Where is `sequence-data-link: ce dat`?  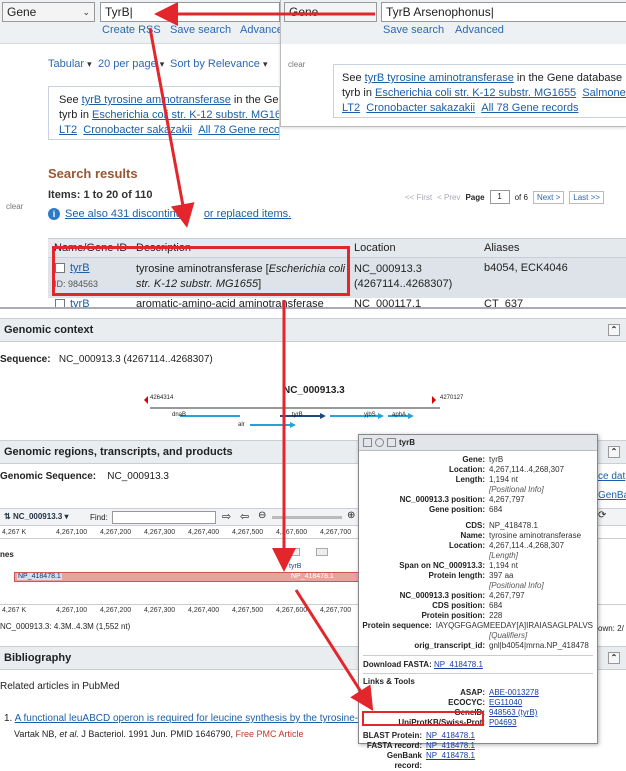 sequence-data-link: ce dat is located at coordinates (611, 476).